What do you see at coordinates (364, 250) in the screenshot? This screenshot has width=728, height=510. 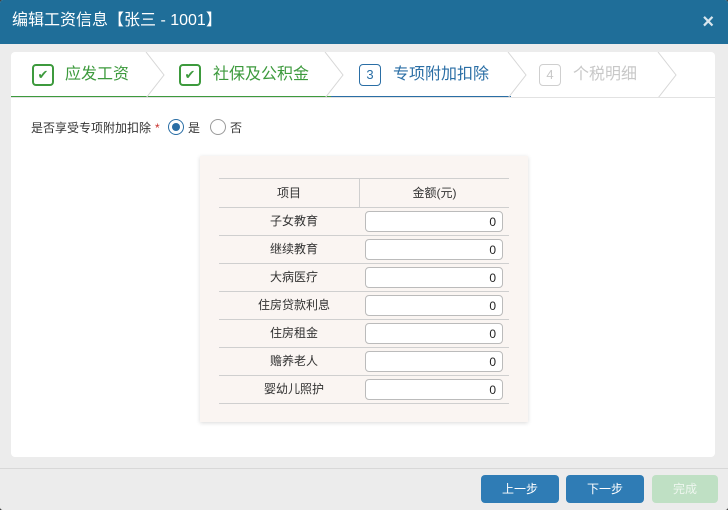 I see `table-row: 继续教育` at bounding box center [364, 250].